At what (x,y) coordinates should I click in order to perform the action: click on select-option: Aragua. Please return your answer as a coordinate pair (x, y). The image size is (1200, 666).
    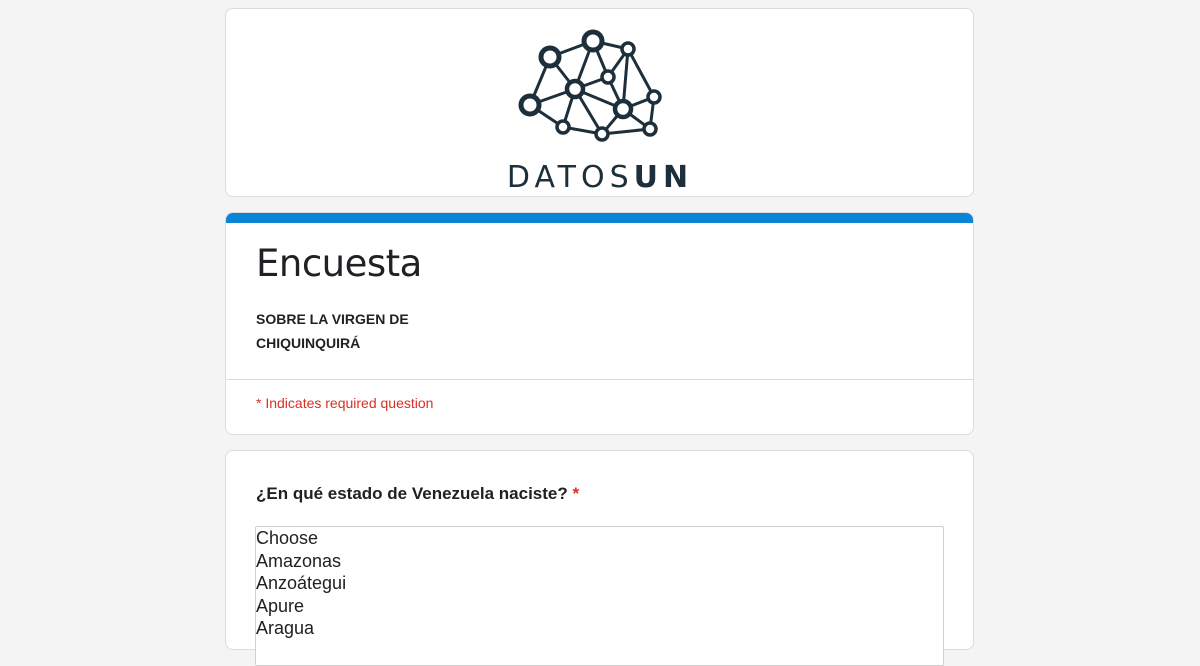
    Looking at the image, I should click on (599, 628).